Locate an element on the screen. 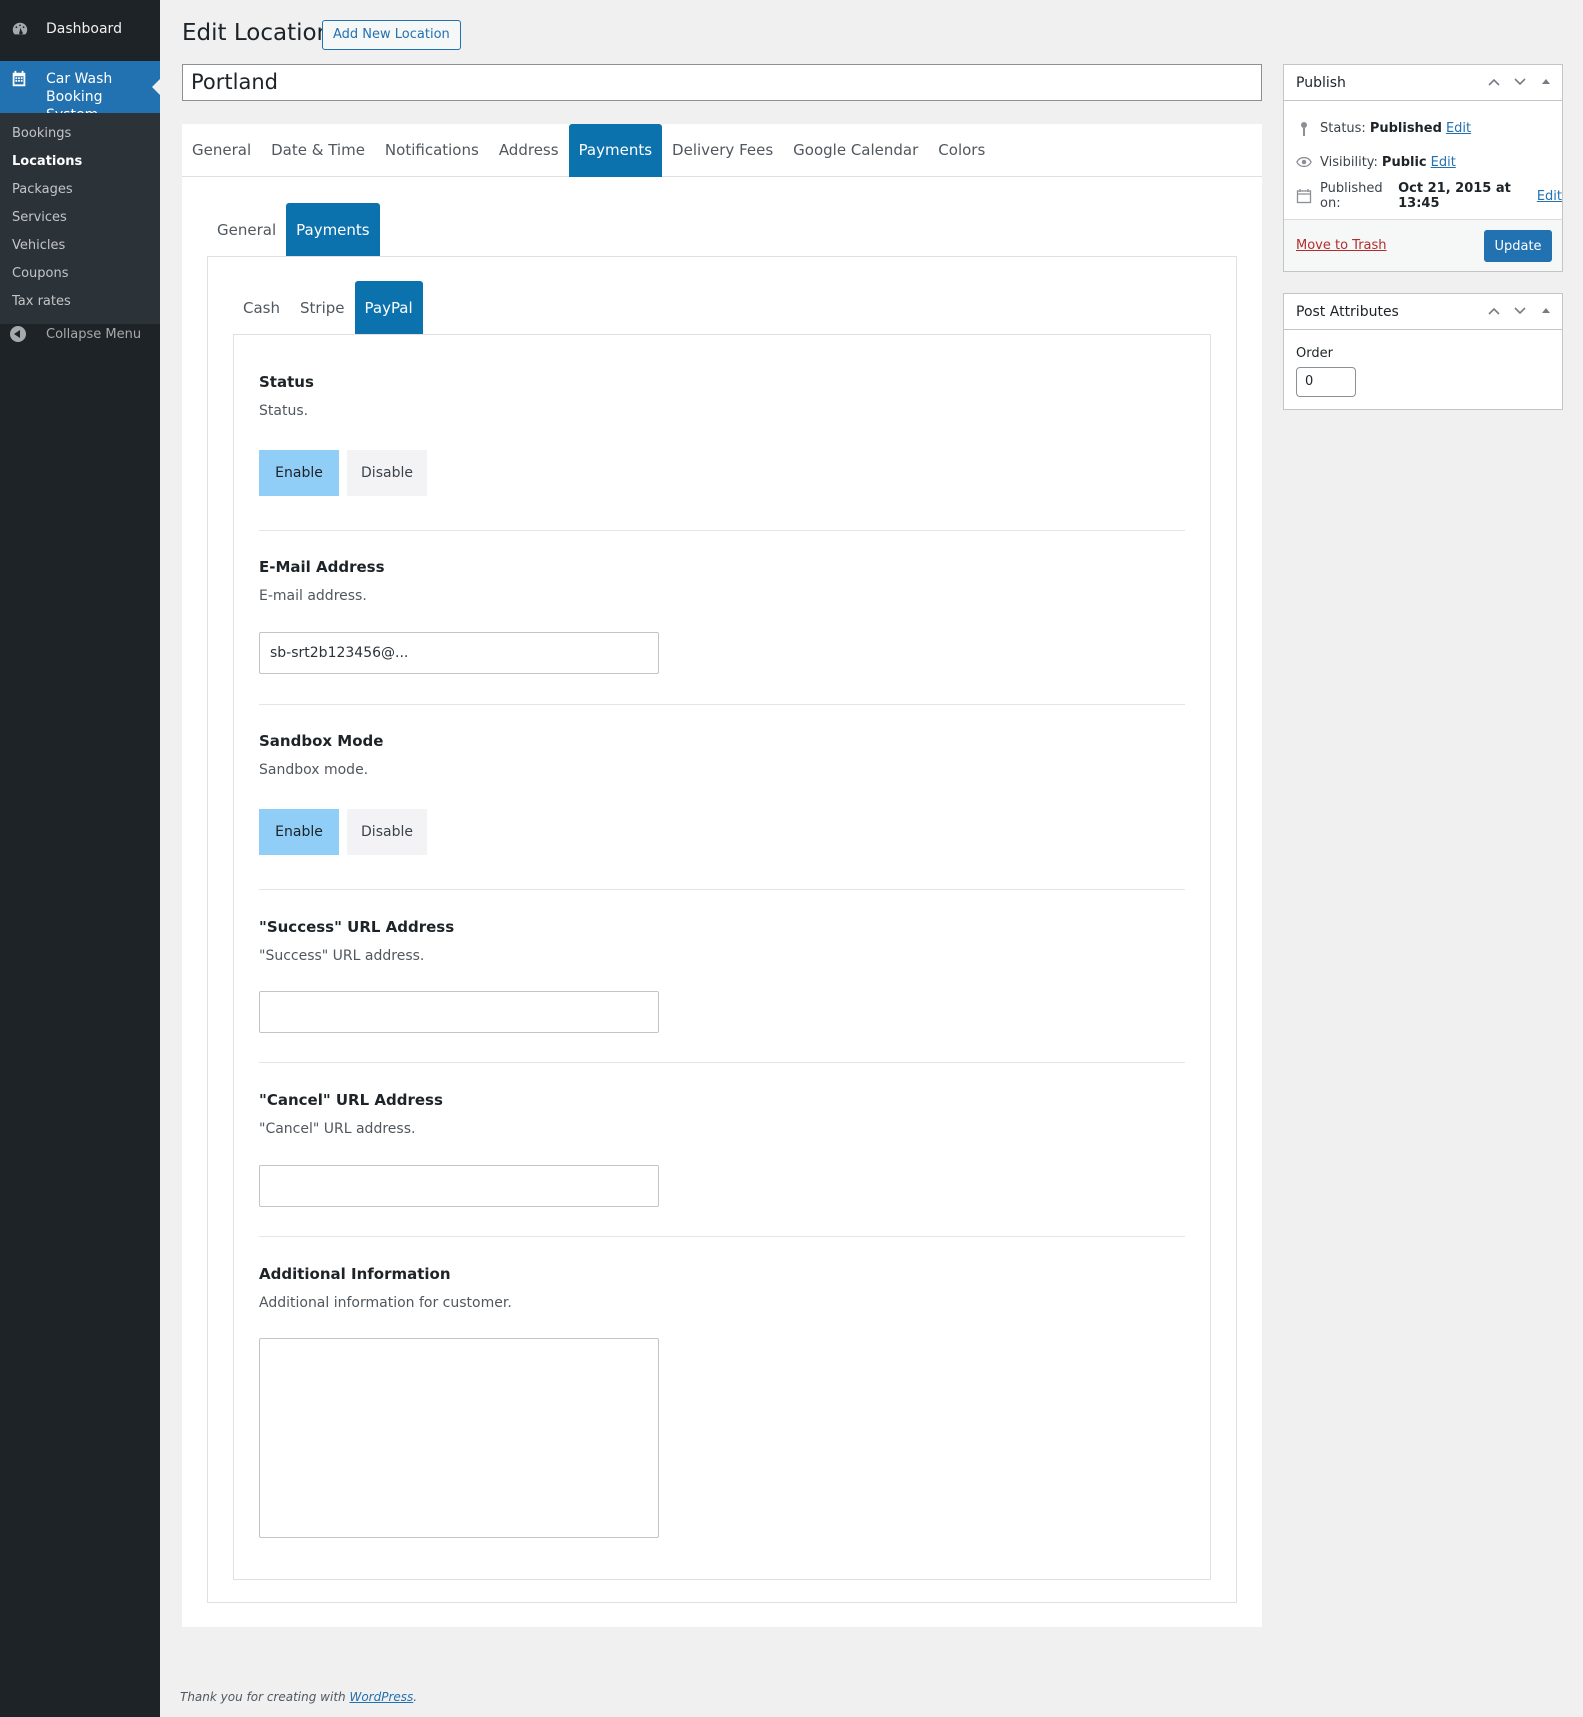  menu-dashboard-label: Dashboard is located at coordinates (84, 29).